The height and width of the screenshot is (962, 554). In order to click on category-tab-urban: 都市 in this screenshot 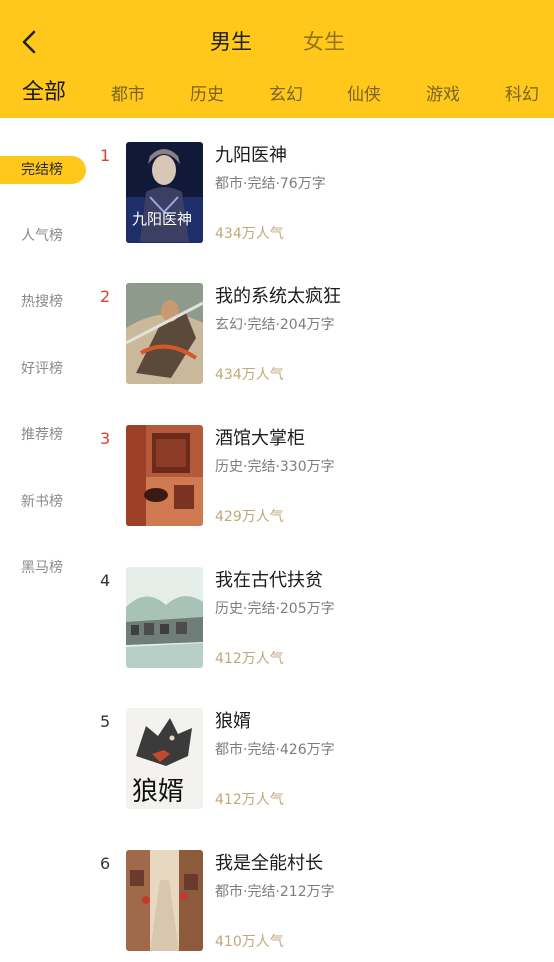, I will do `click(128, 95)`.